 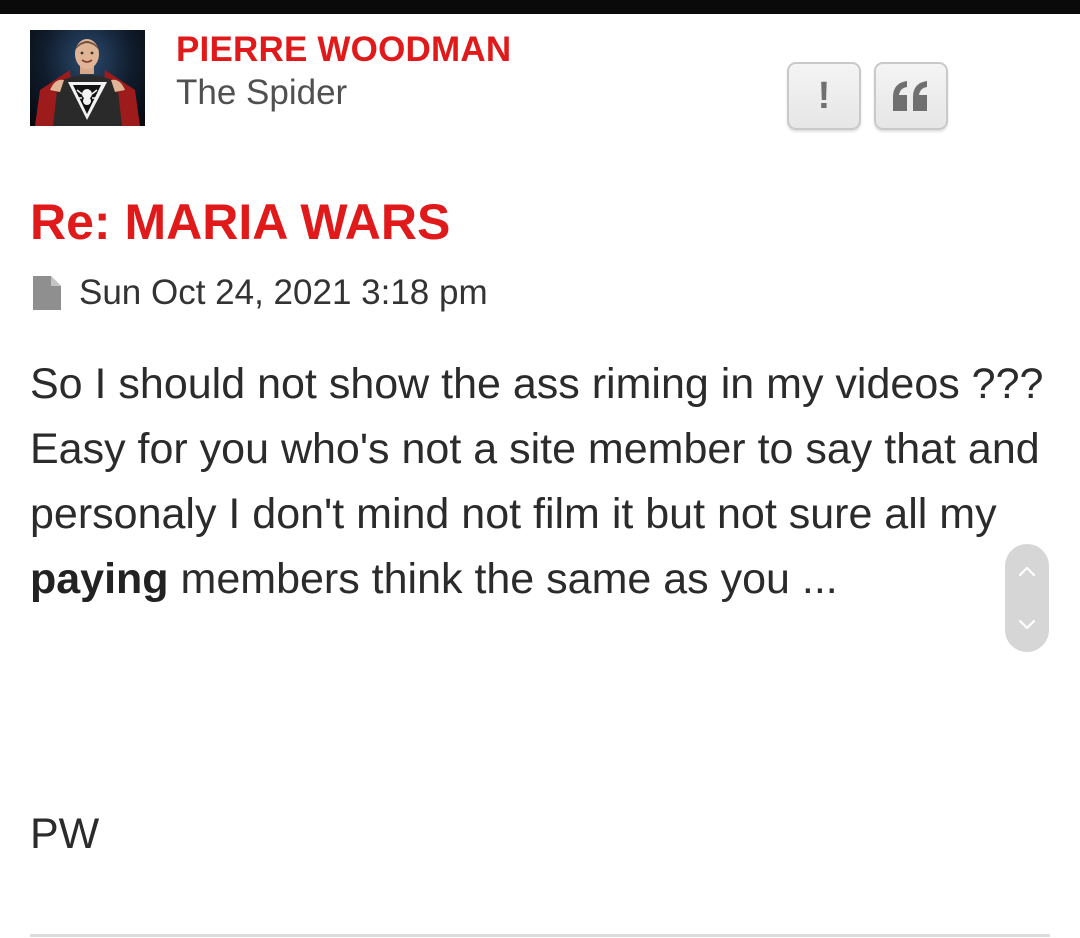 I want to click on post-signature: PW, so click(x=65, y=834).